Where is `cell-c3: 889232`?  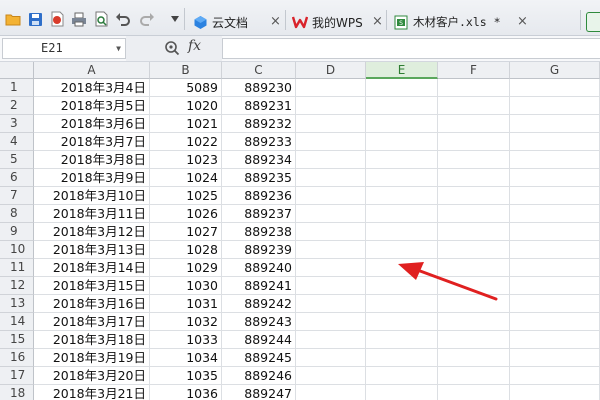
cell-c3: 889232 is located at coordinates (259, 124).